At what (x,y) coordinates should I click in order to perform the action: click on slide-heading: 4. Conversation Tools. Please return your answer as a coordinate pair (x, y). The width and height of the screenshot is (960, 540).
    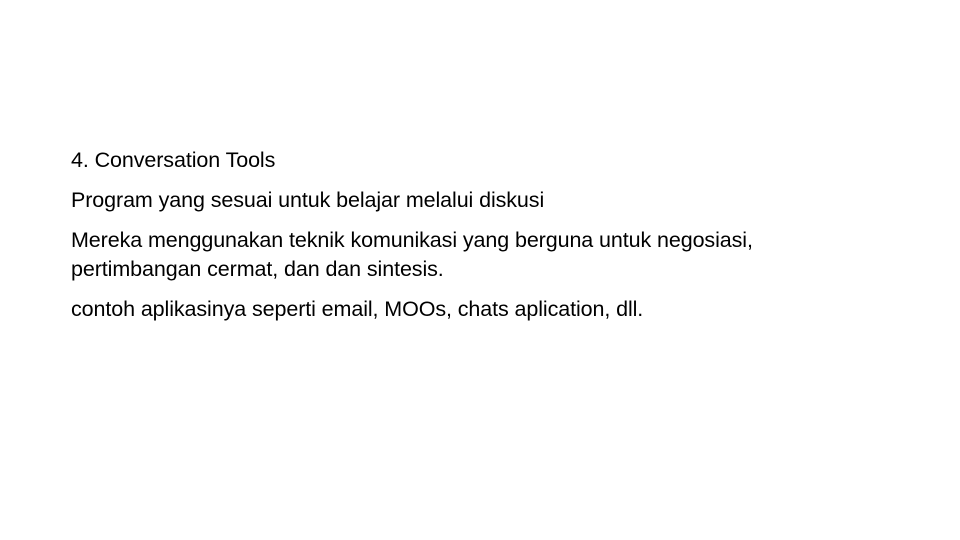
    Looking at the image, I should click on (173, 160).